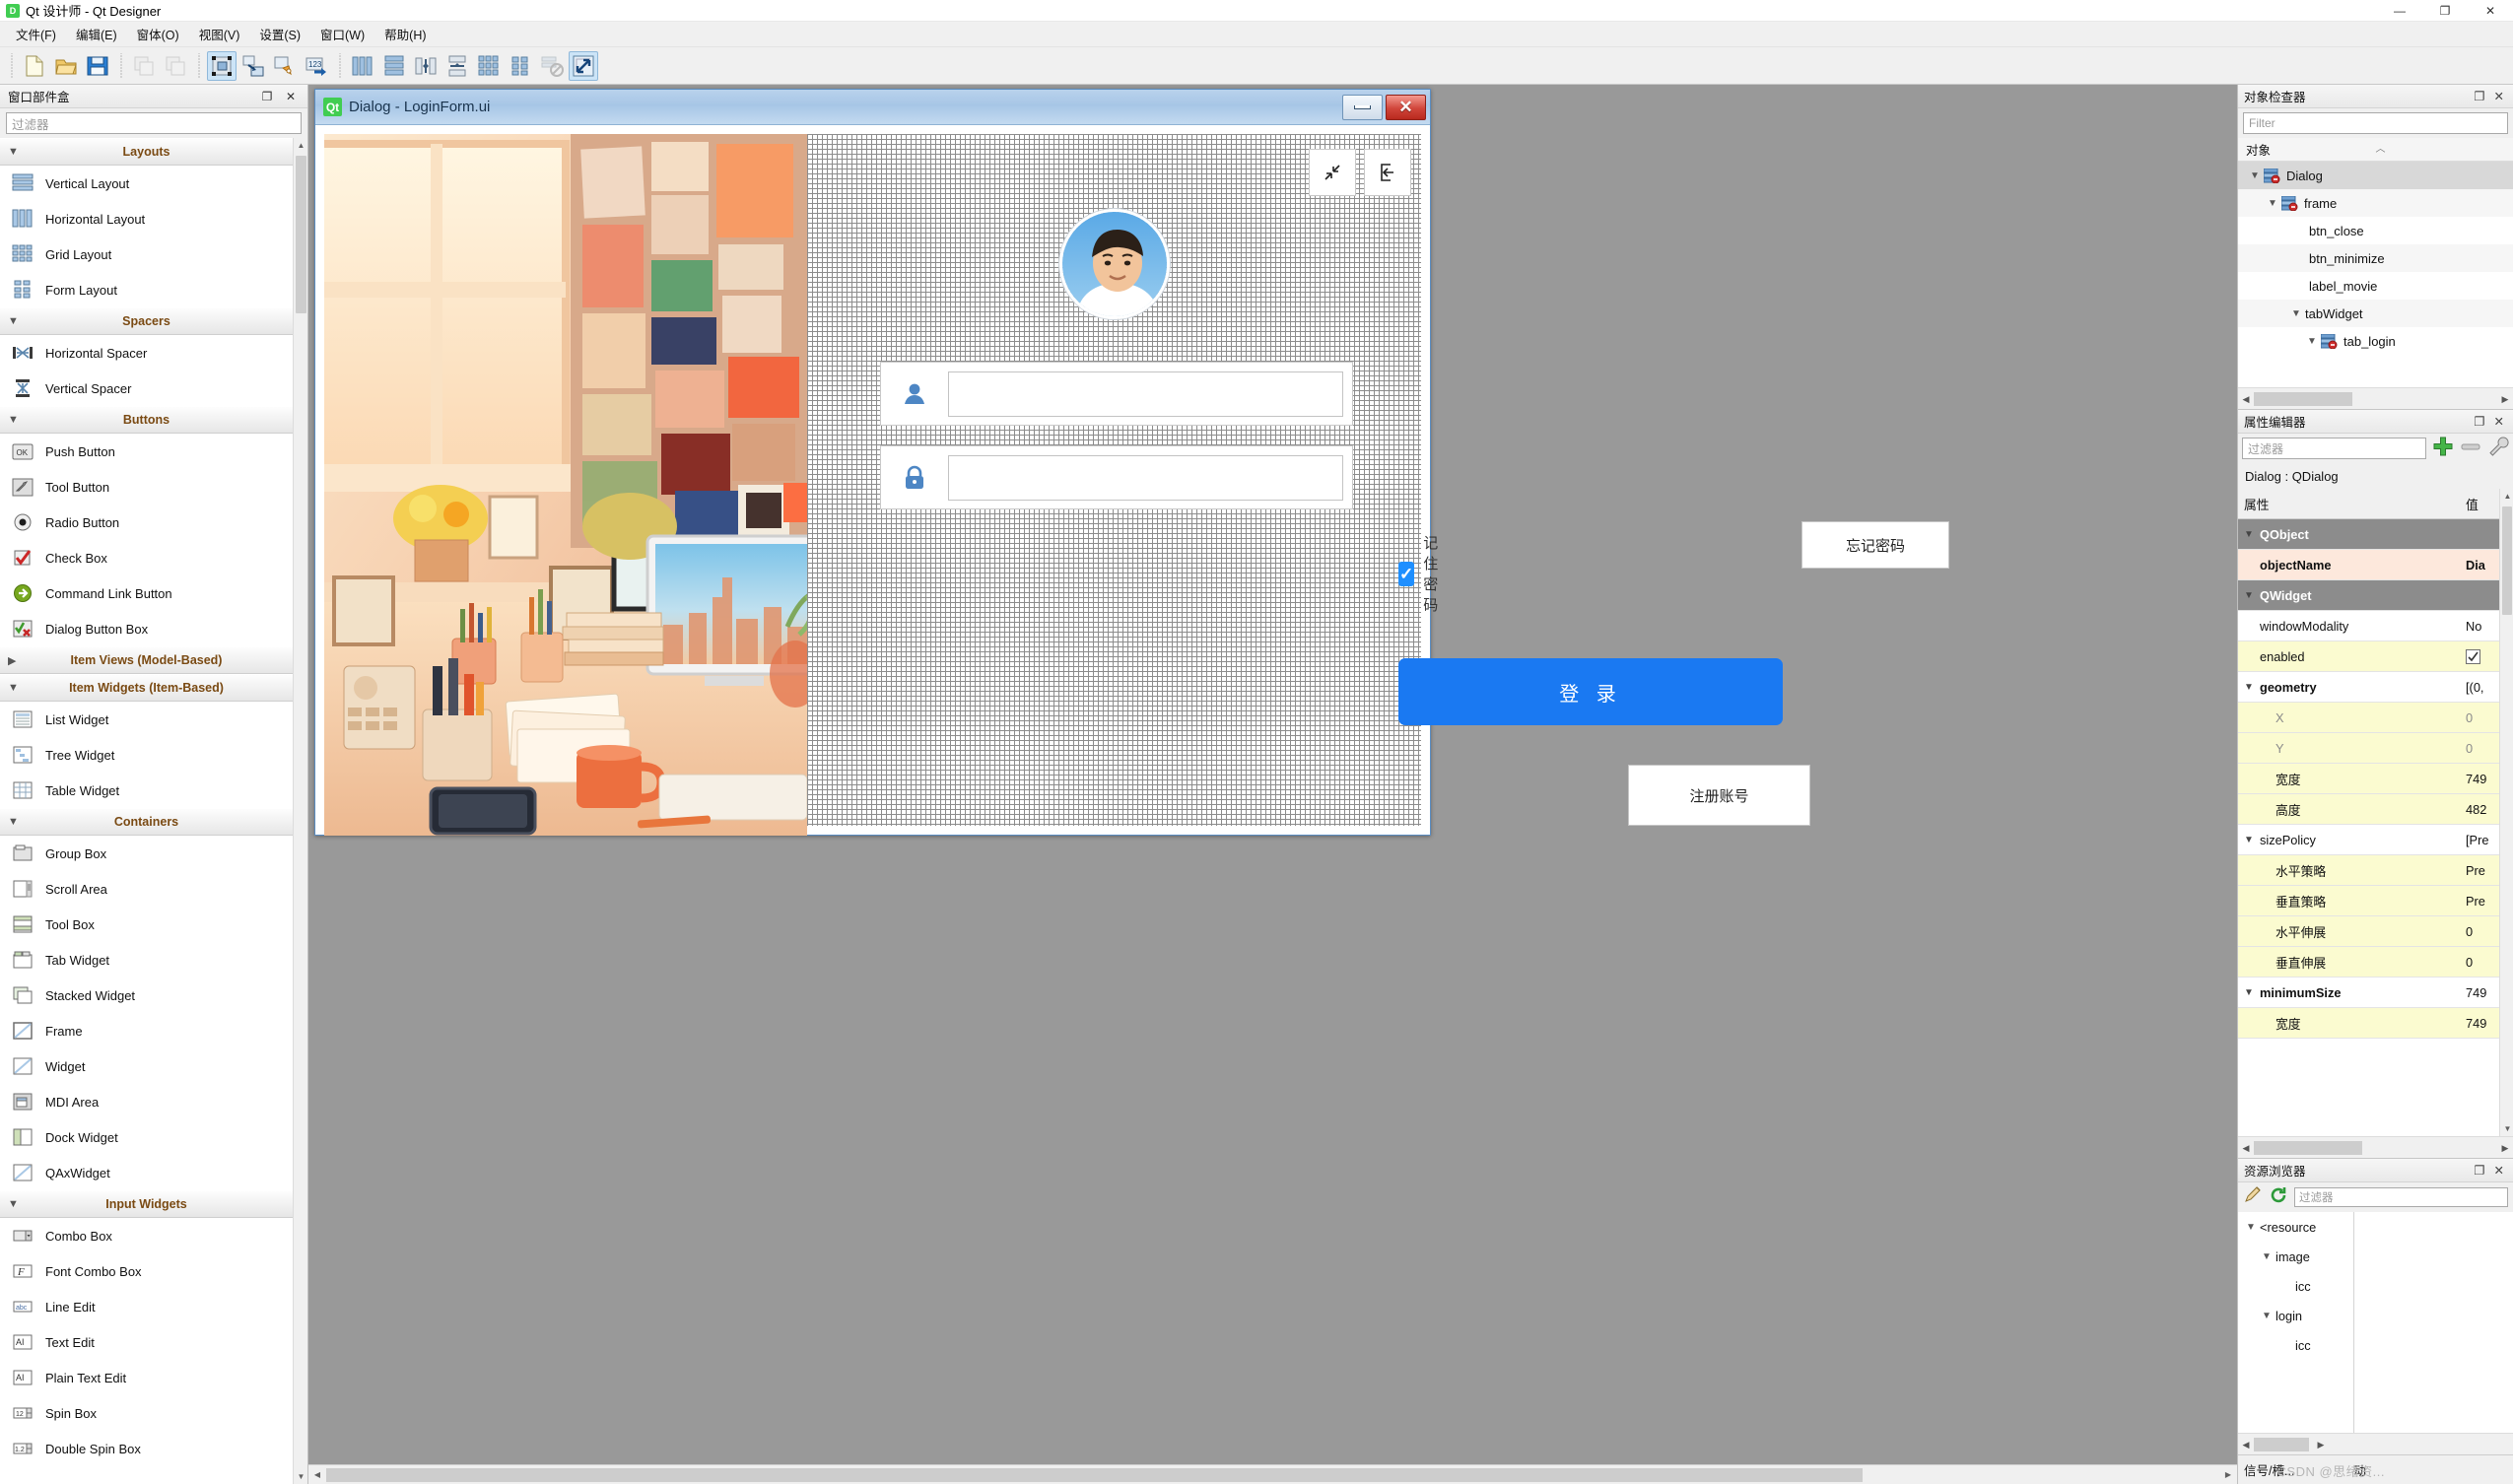 This screenshot has height=1484, width=2513. I want to click on edit-taborder-icon: 123, so click(316, 66).